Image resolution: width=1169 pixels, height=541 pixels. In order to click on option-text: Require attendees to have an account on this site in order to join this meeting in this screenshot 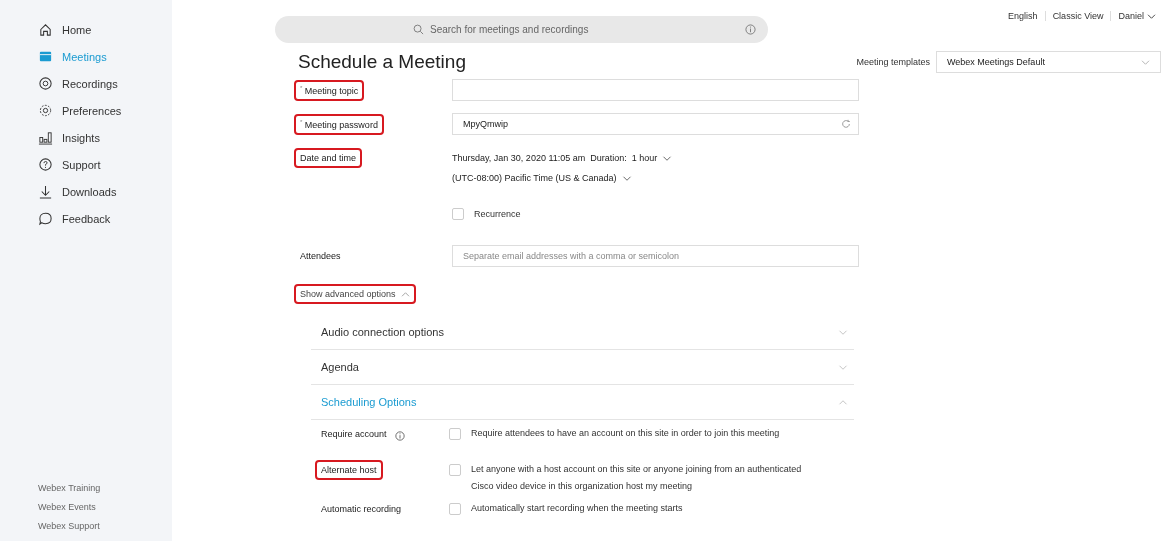, I will do `click(626, 433)`.